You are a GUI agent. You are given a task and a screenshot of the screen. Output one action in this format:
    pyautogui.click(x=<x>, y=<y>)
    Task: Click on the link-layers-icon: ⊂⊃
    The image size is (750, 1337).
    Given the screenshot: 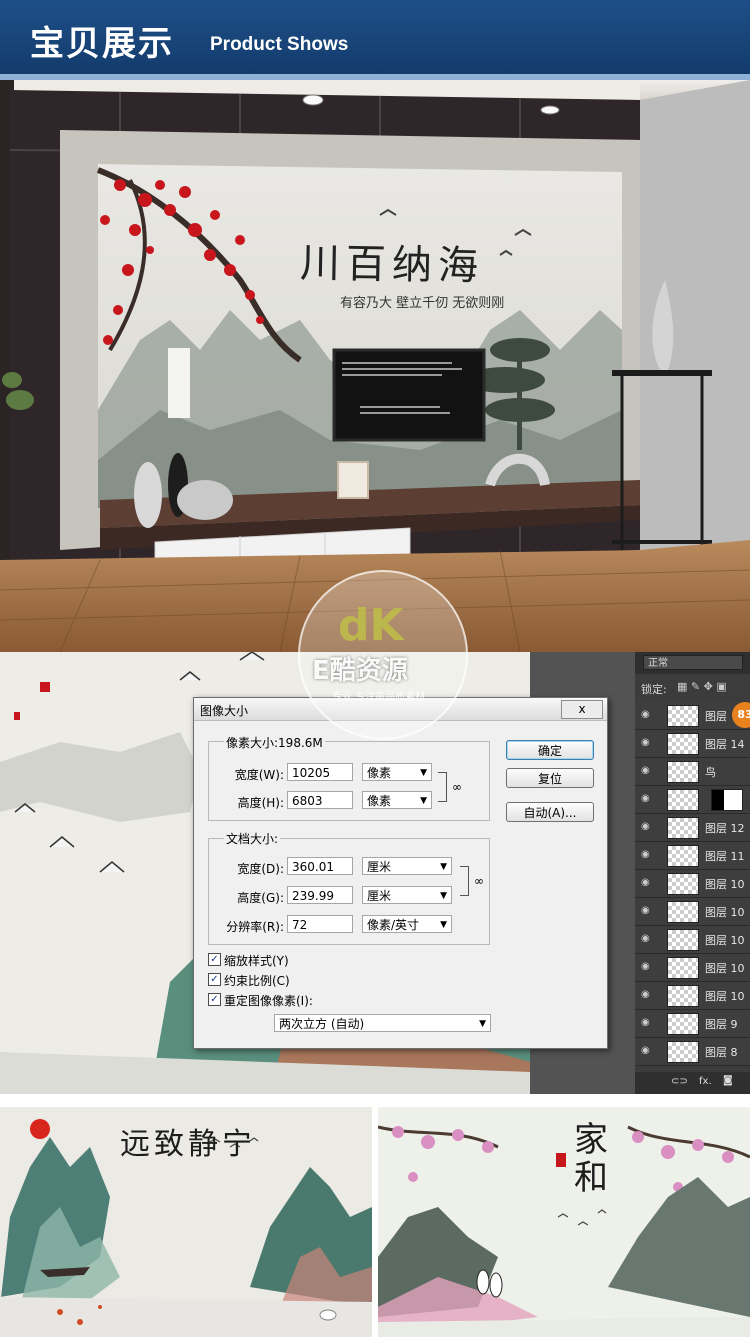 What is the action you would take?
    pyautogui.click(x=679, y=1081)
    